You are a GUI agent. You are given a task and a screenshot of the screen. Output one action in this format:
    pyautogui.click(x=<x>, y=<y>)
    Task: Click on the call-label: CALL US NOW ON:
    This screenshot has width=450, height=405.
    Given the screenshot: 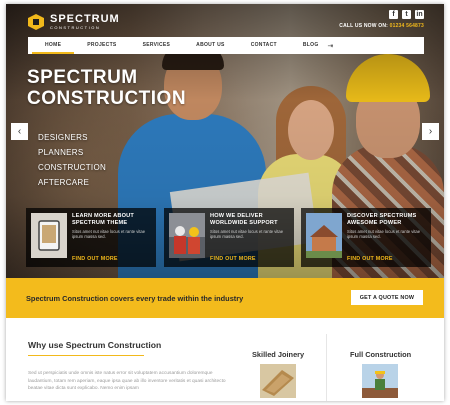 What is the action you would take?
    pyautogui.click(x=364, y=26)
    